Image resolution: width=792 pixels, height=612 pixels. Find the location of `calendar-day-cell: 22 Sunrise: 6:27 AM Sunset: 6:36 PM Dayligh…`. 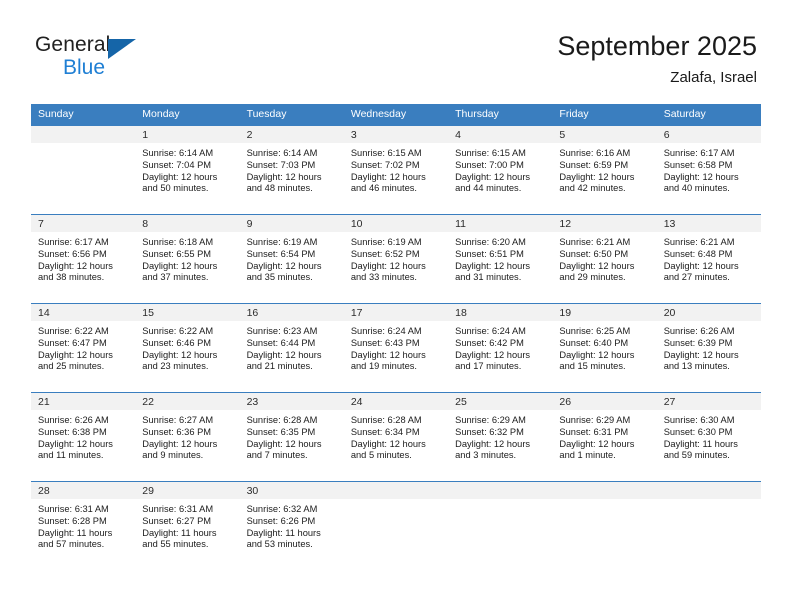

calendar-day-cell: 22 Sunrise: 6:27 AM Sunset: 6:36 PM Dayligh… is located at coordinates (187, 437).